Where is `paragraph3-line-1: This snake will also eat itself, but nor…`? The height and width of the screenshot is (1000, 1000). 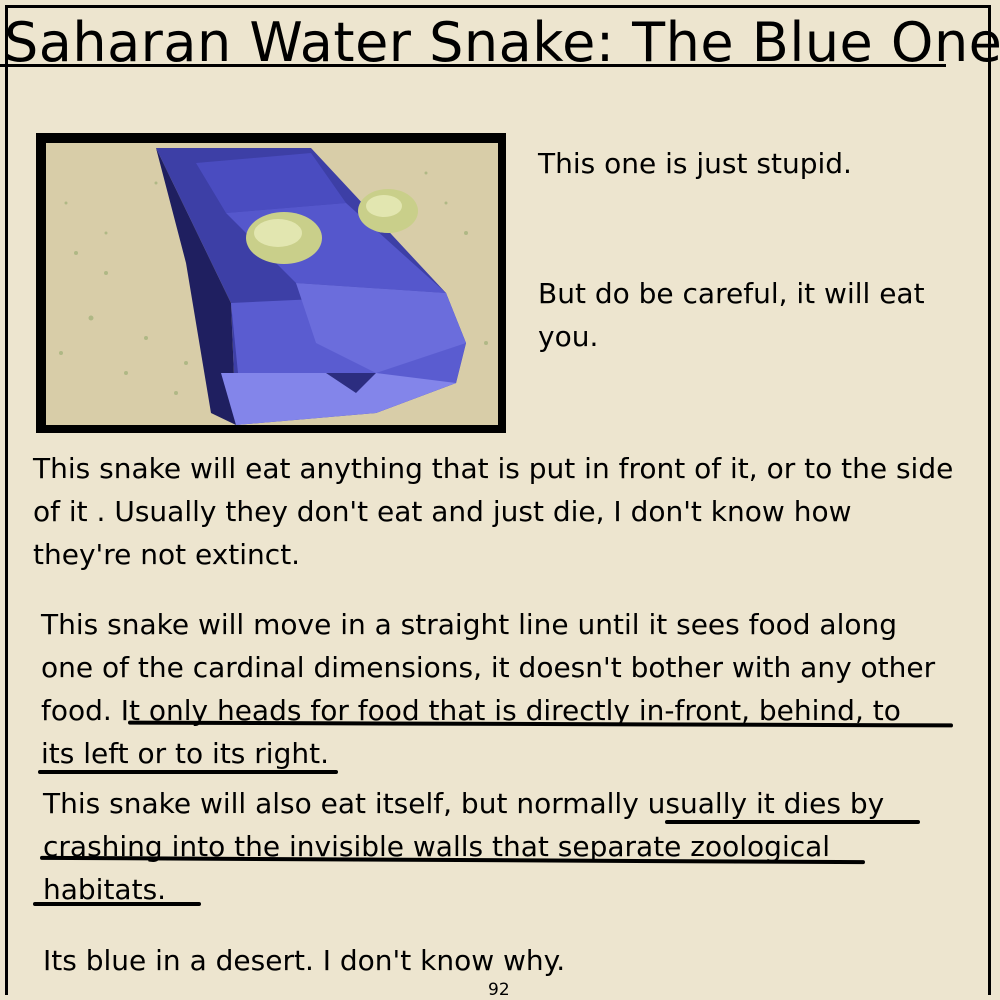 paragraph3-line-1: This snake will also eat itself, but nor… is located at coordinates (464, 803).